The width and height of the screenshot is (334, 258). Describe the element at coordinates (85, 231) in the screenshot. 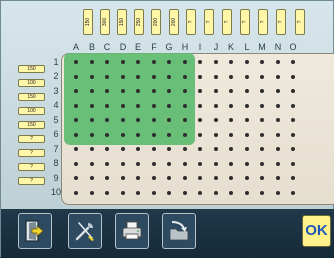

I see `tools-button` at that location.